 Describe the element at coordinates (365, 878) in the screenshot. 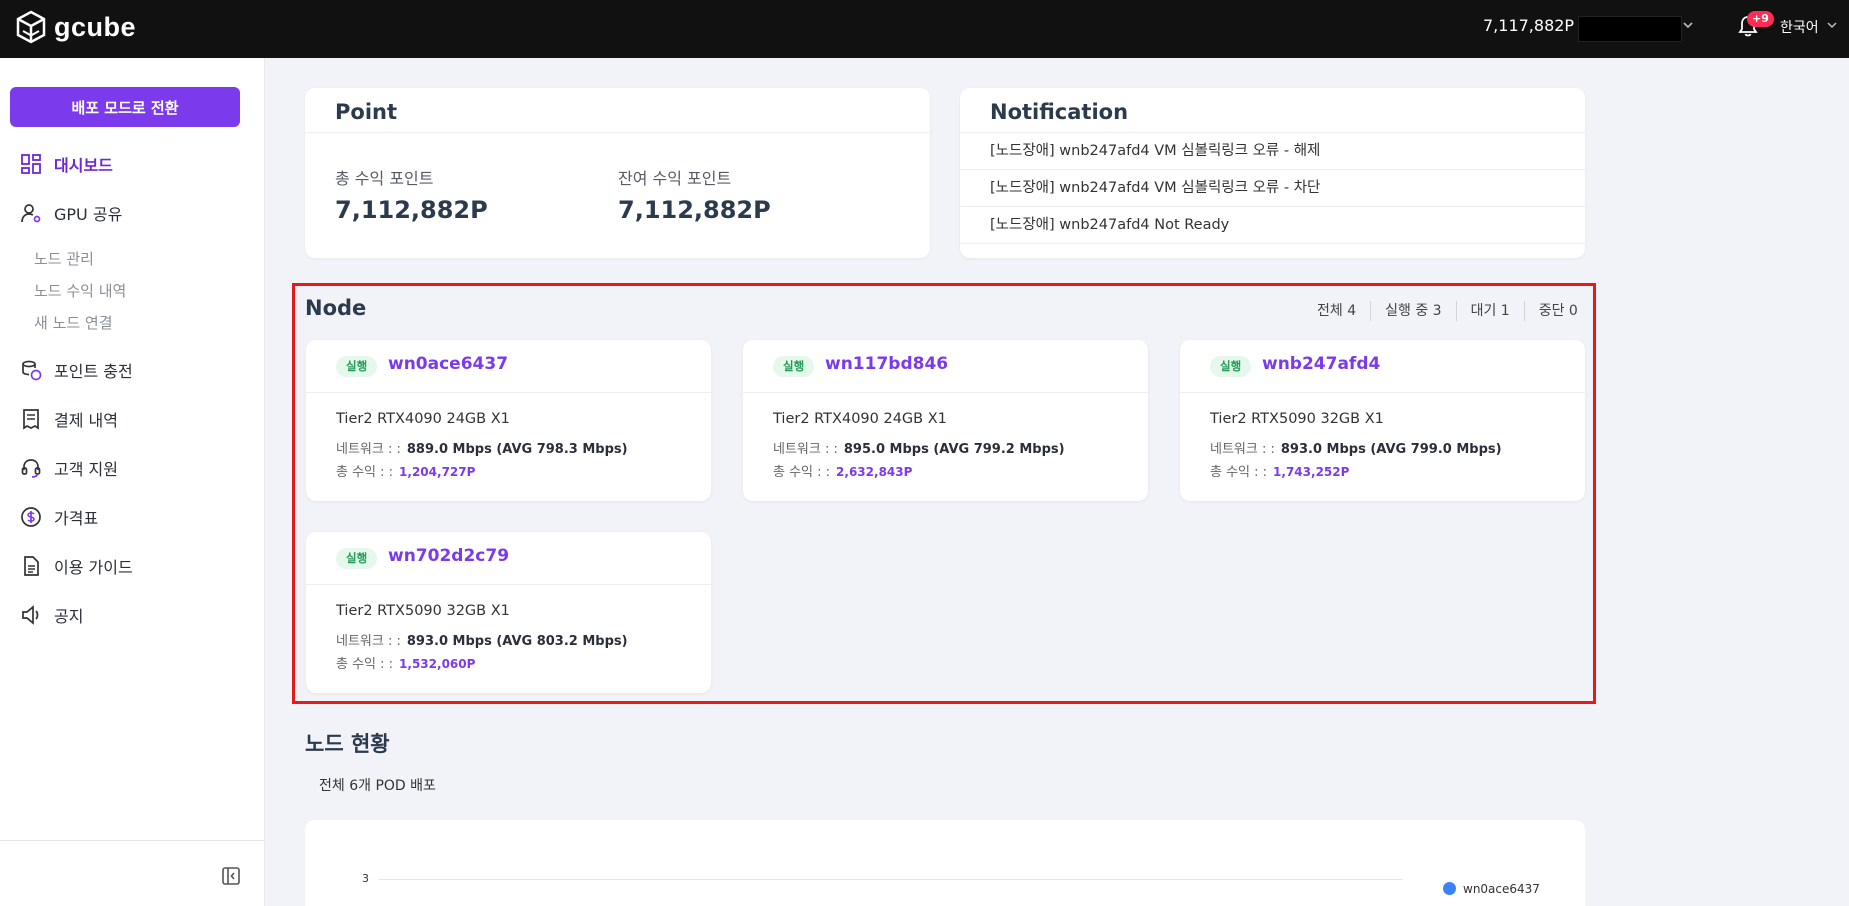

I see `y-axis-tick: 3` at that location.